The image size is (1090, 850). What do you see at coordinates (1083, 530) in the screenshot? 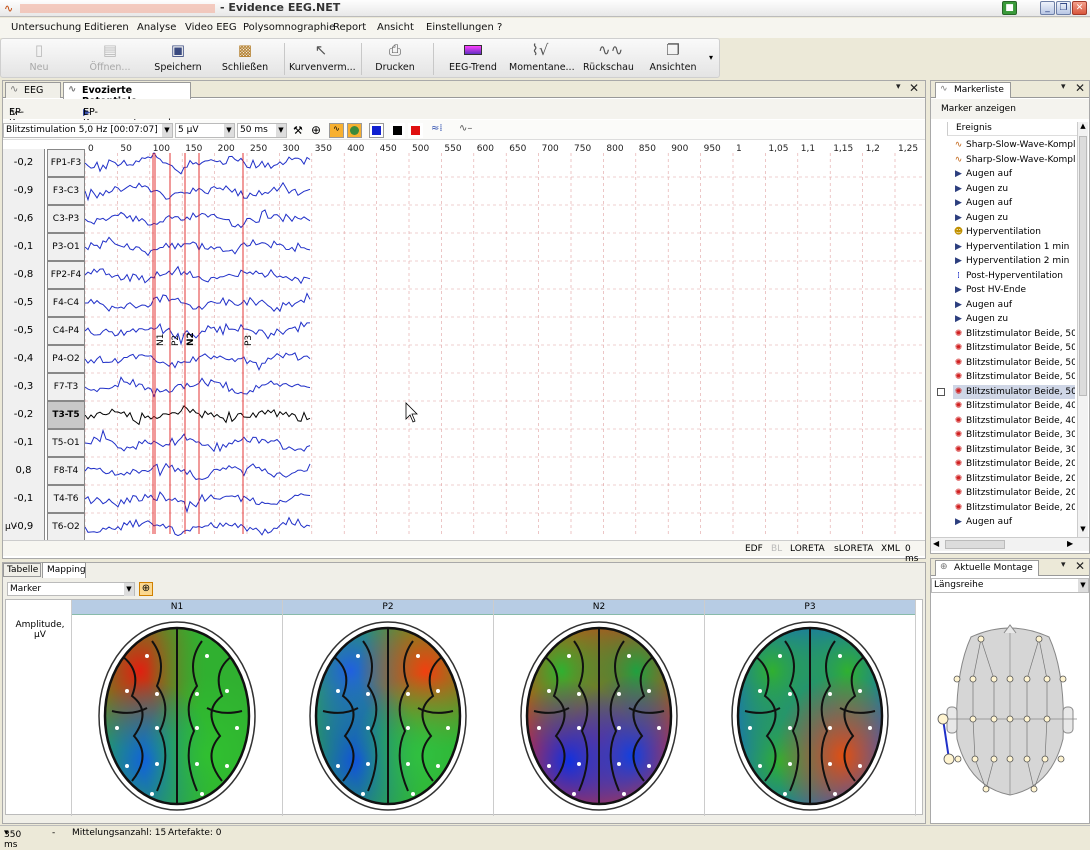
I see `scroll-down-icon: ▼` at bounding box center [1083, 530].